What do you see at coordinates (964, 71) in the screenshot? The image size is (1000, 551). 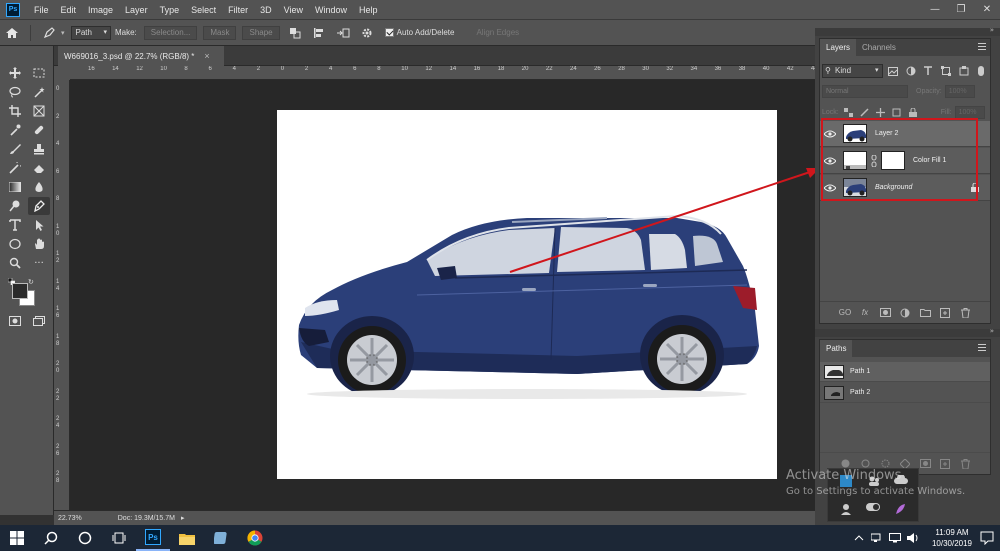 I see `smart-object-filter-icon` at bounding box center [964, 71].